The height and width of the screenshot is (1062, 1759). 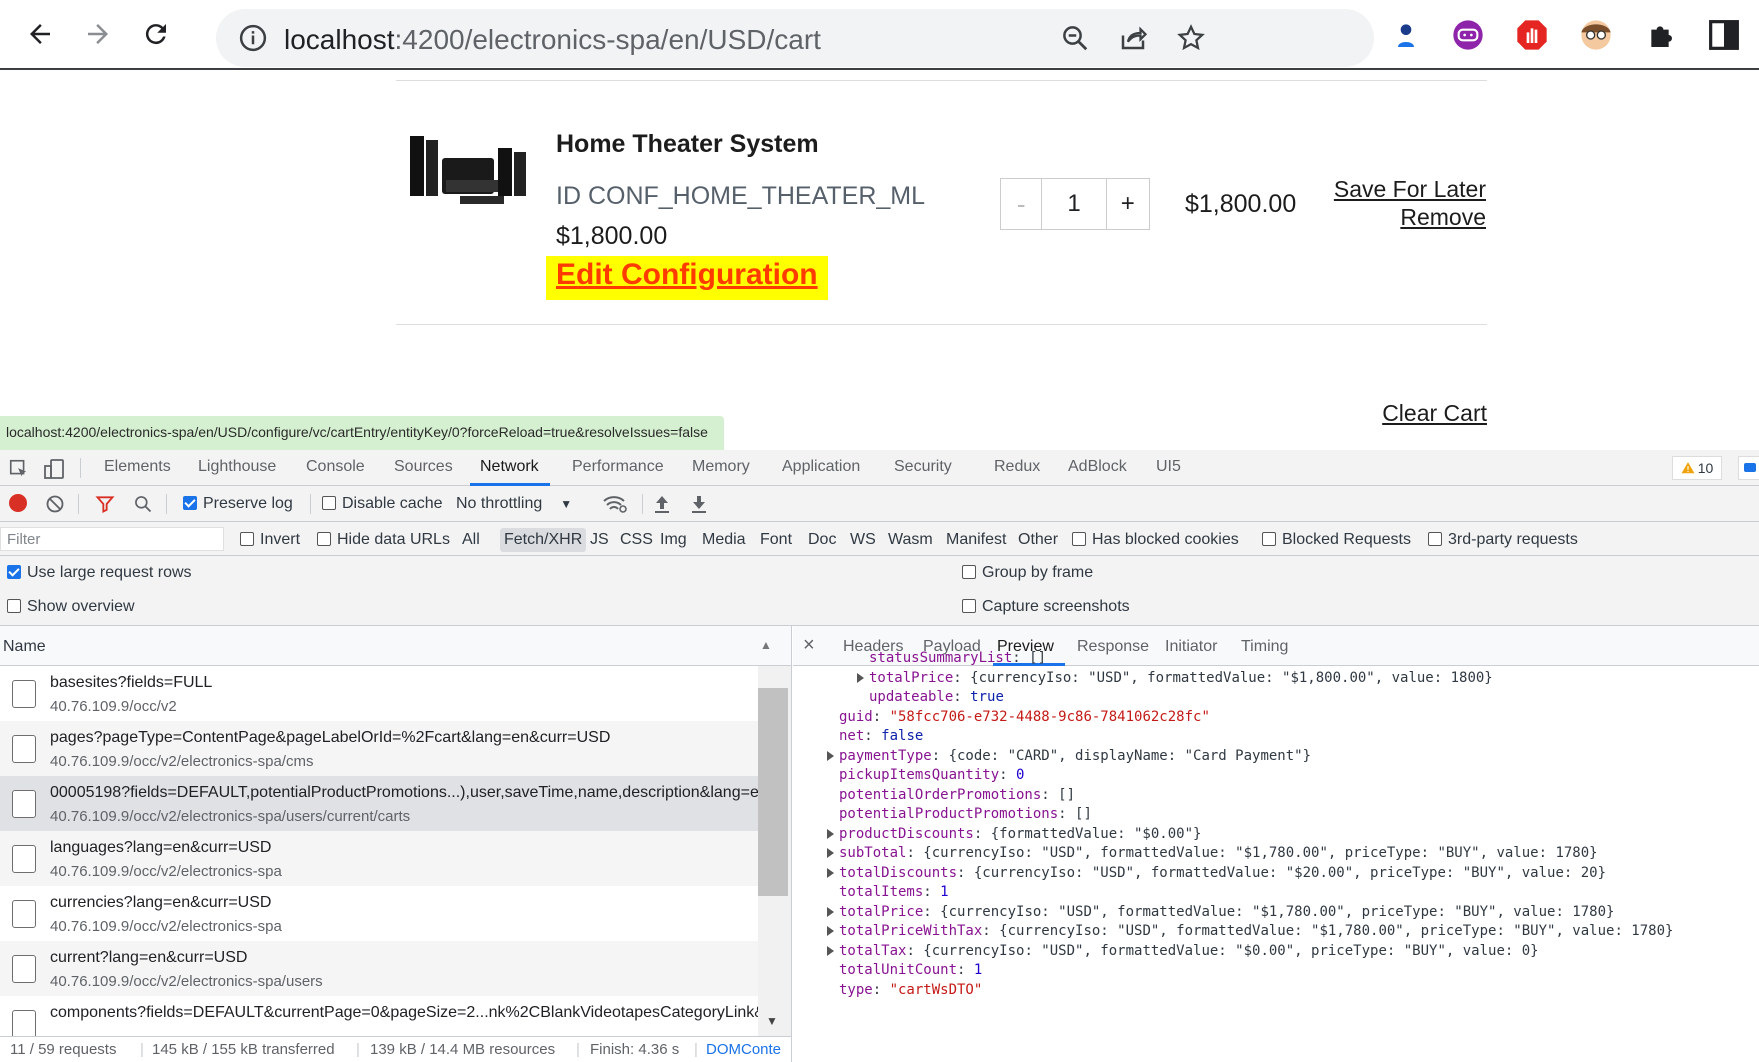 I want to click on search-icon, so click(x=143, y=504).